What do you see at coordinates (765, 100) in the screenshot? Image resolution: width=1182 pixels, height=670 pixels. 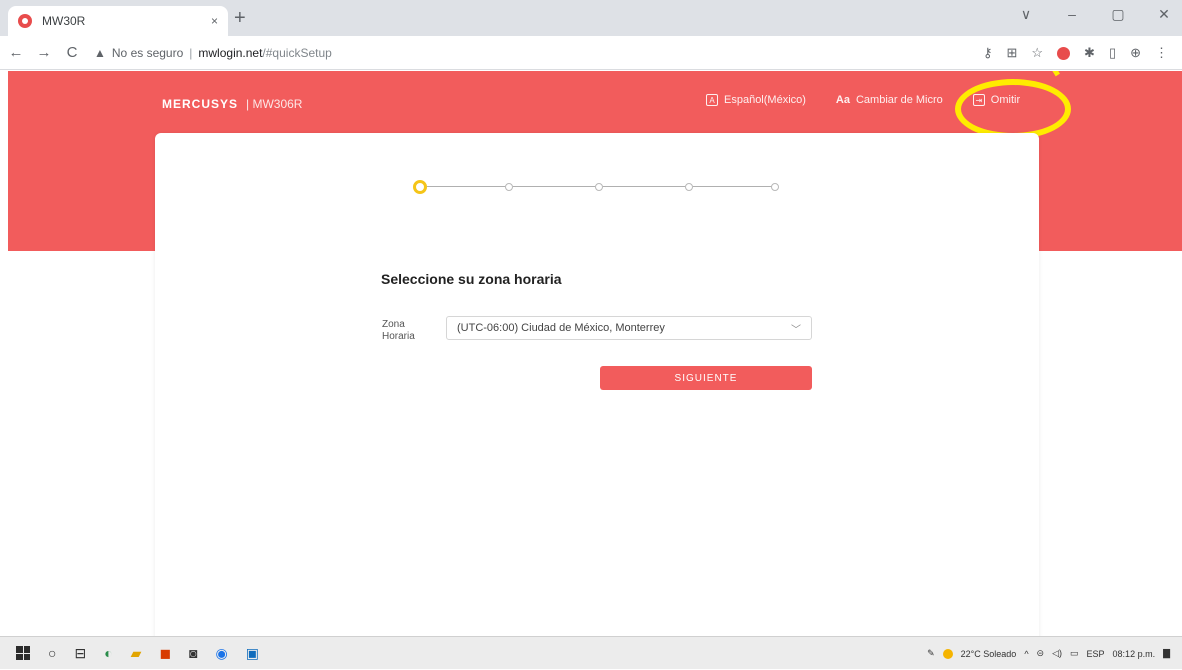 I see `language-label: Español(México)` at bounding box center [765, 100].